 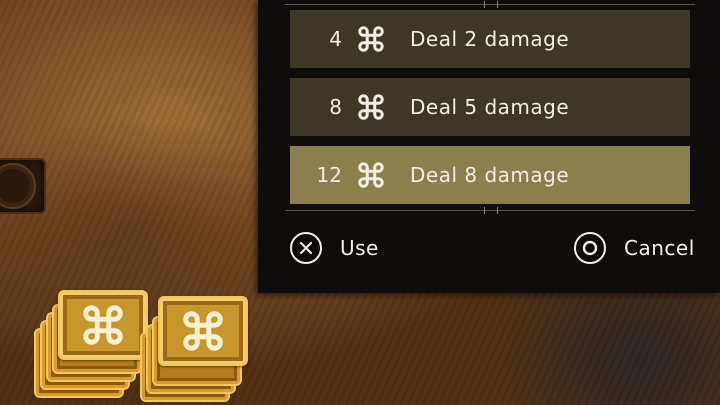 What do you see at coordinates (335, 39) in the screenshot?
I see `option-cost: 4` at bounding box center [335, 39].